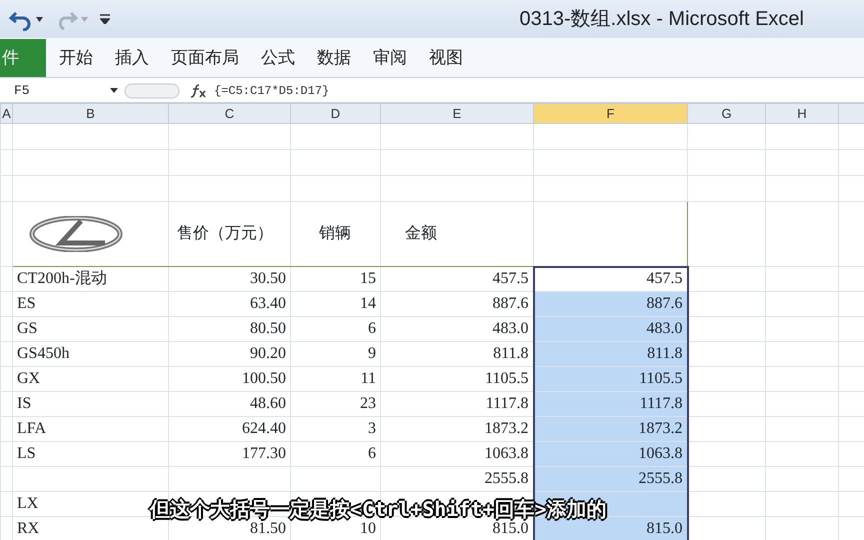 This screenshot has width=864, height=540. I want to click on table-cell: 483.0, so click(611, 329).